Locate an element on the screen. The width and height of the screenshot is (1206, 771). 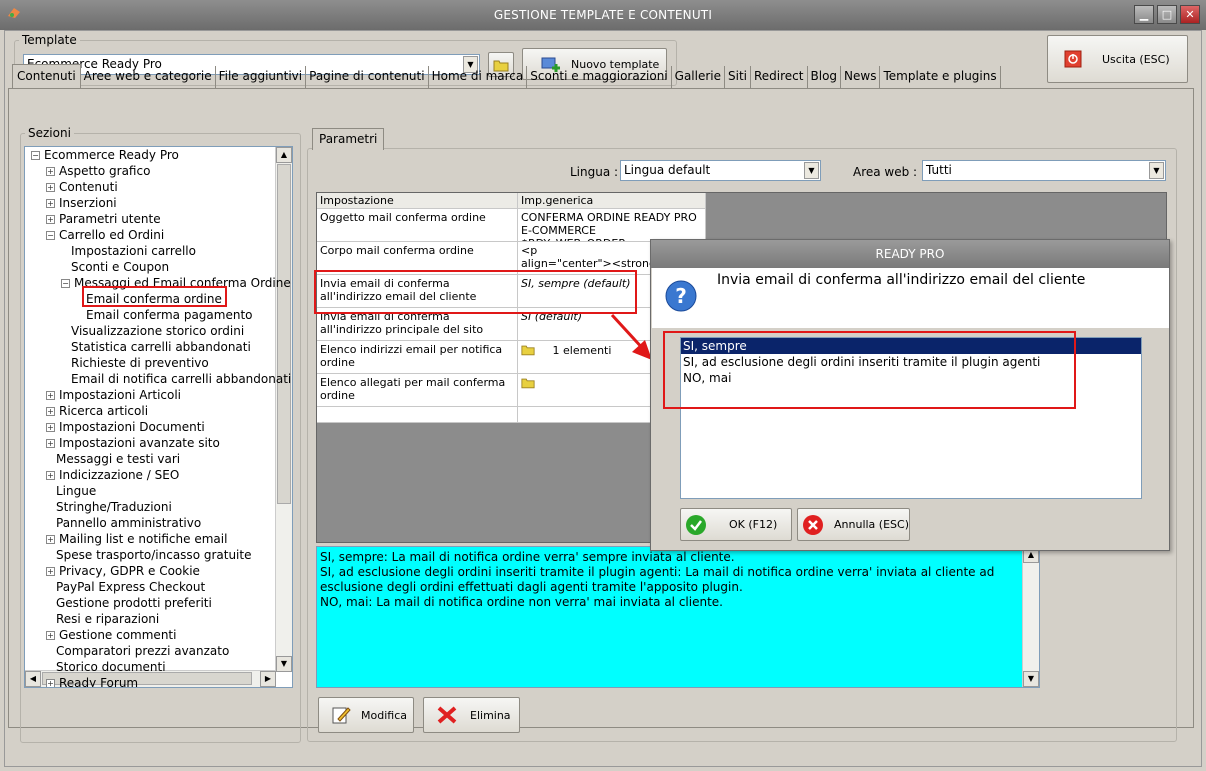
sections-group-label: Sezioni is located at coordinates (49, 133).